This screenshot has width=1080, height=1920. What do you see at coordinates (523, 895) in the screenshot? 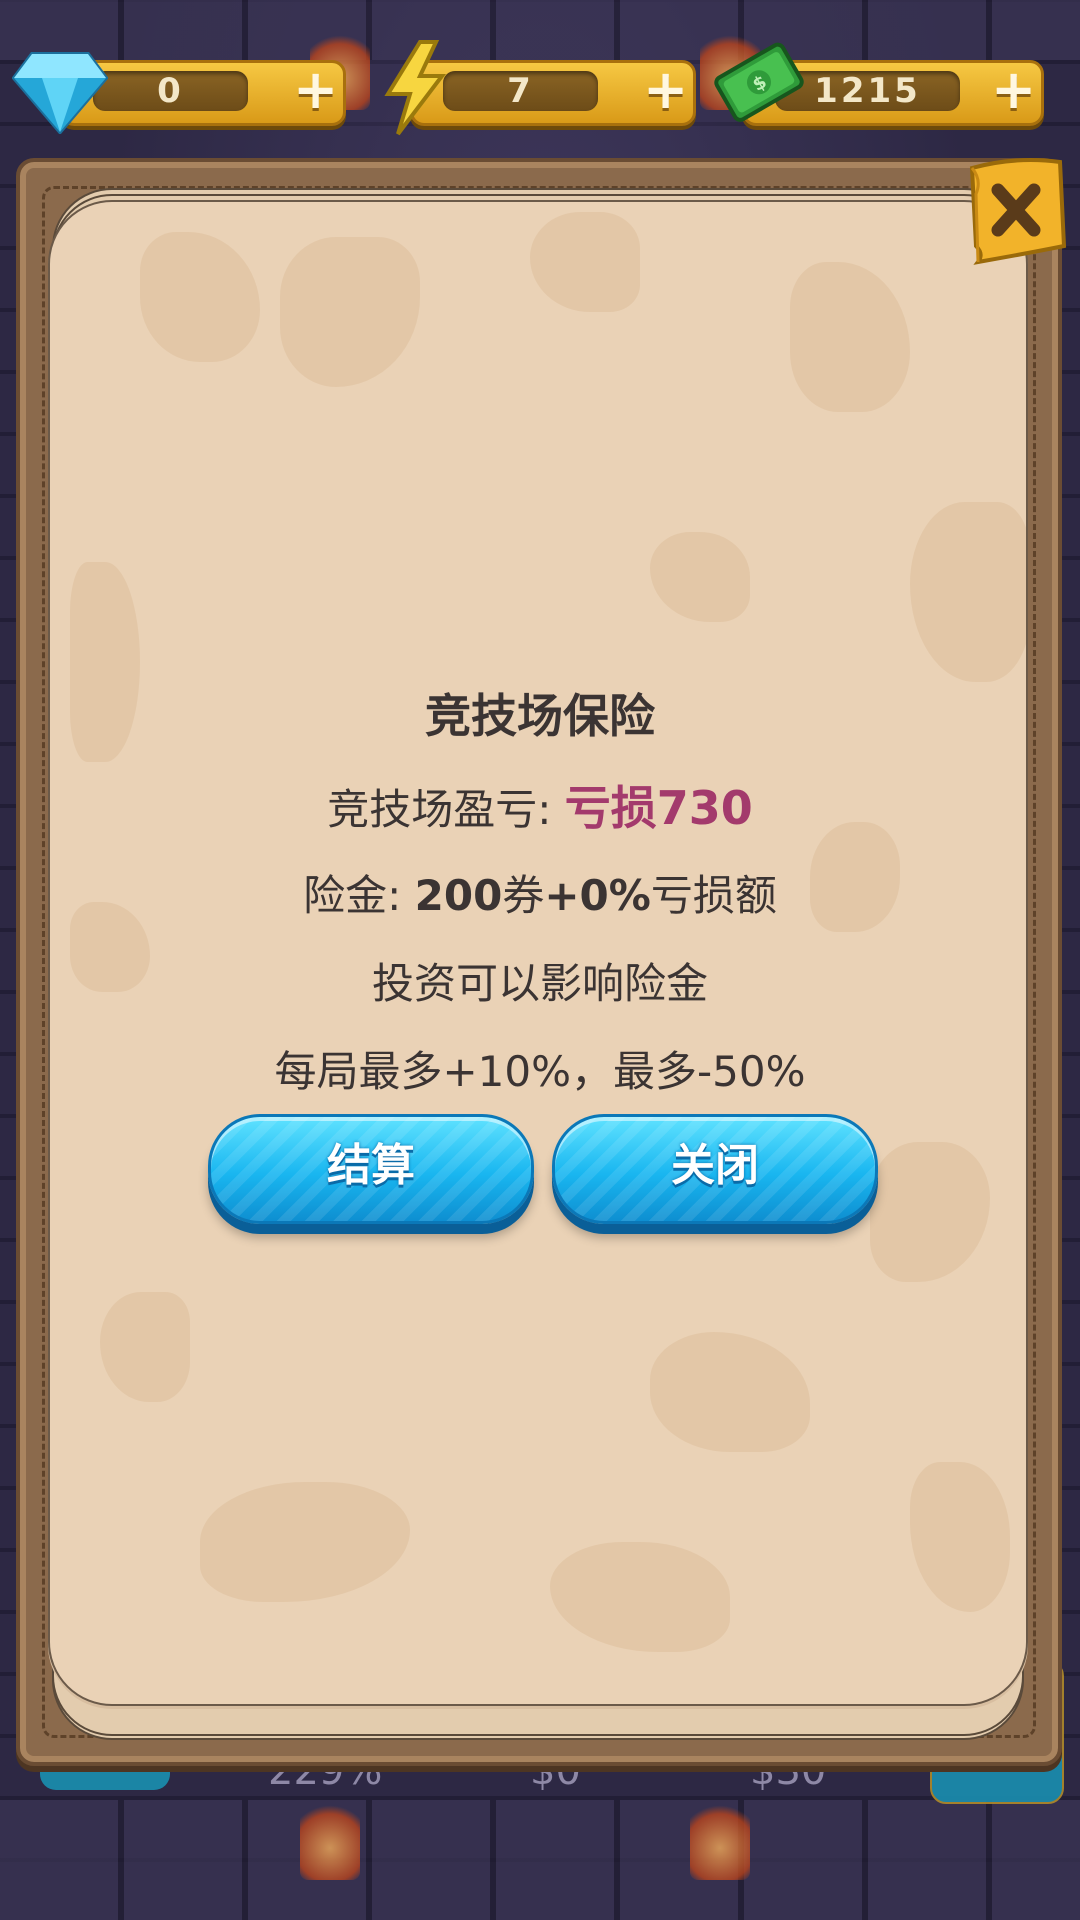
I see `premium-unit: 券` at bounding box center [523, 895].